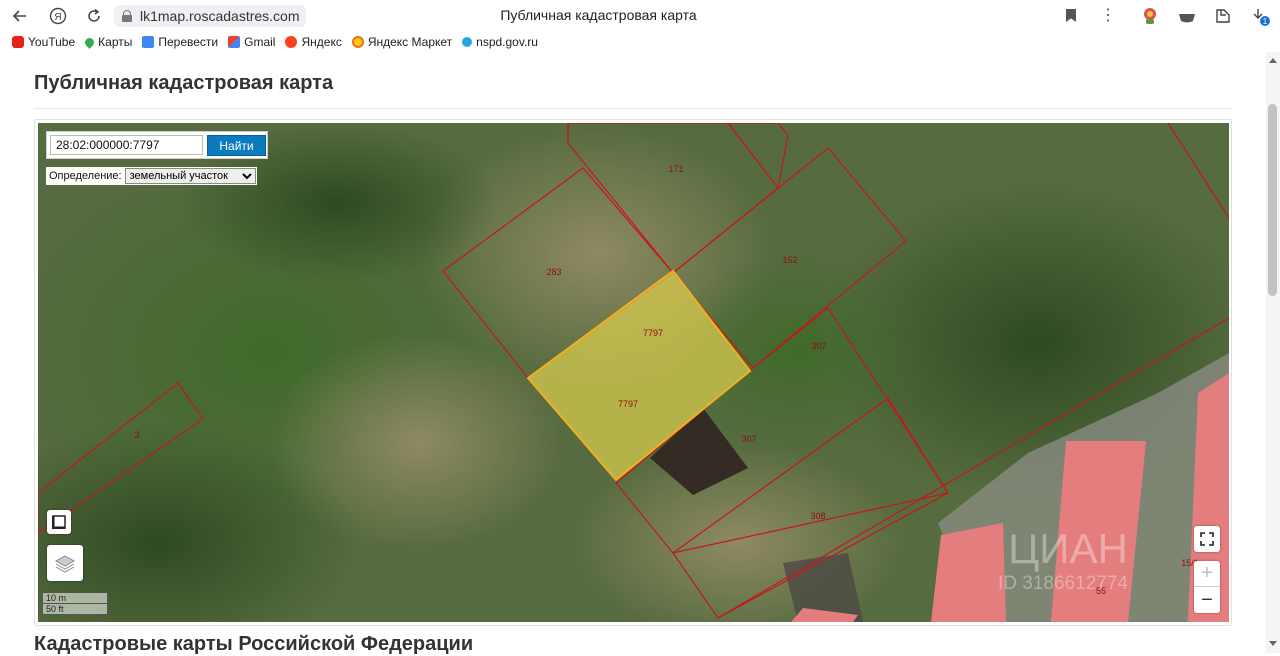 This screenshot has width=1280, height=656. I want to click on cadastral-search-panel: Найти, so click(157, 145).